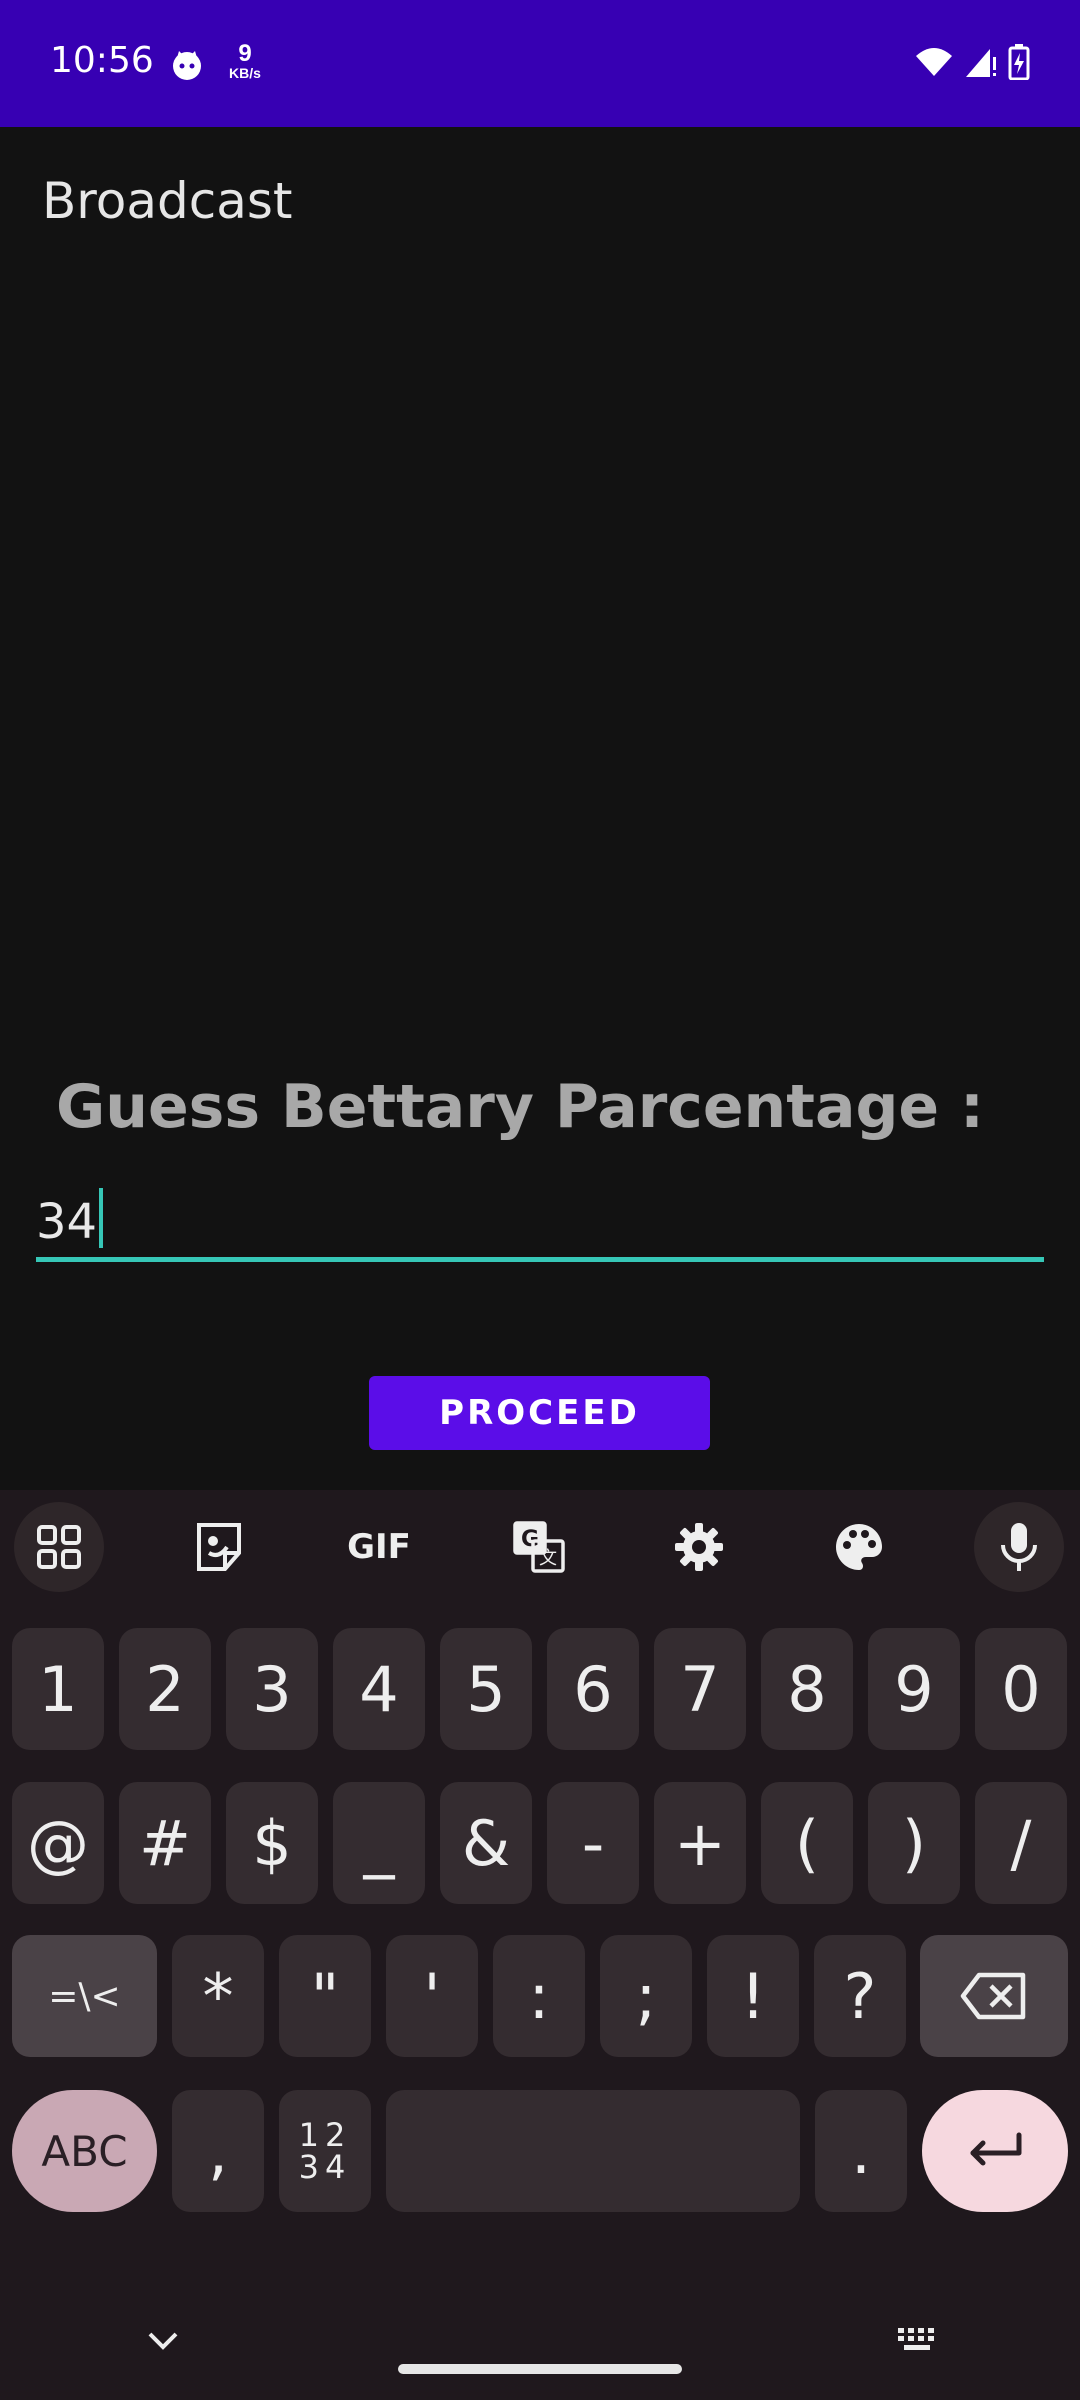  What do you see at coordinates (914, 1689) in the screenshot?
I see `key-digit-8: 9` at bounding box center [914, 1689].